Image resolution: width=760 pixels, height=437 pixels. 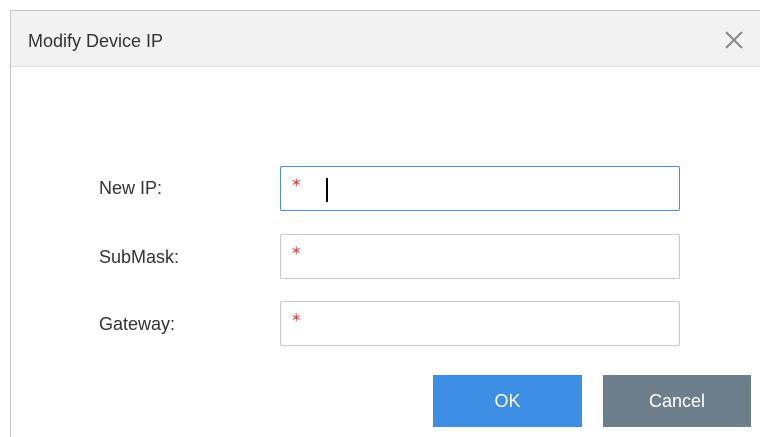 What do you see at coordinates (137, 324) in the screenshot?
I see `gateway-label: Gateway:` at bounding box center [137, 324].